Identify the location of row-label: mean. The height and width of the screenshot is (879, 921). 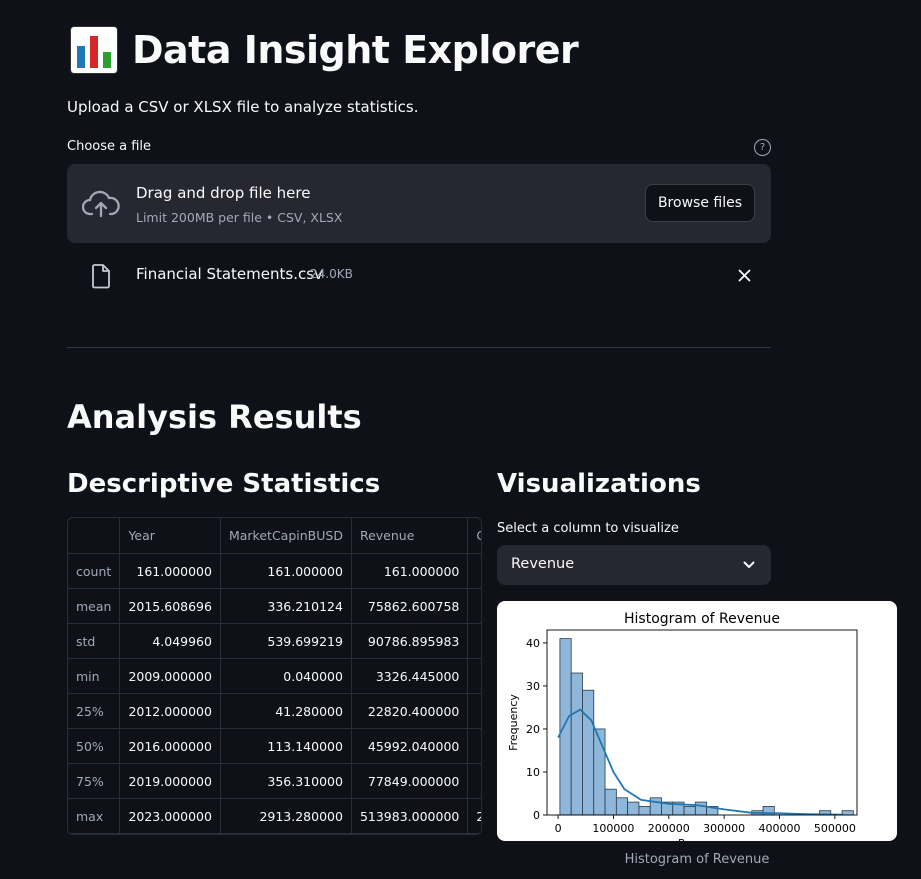
(94, 606).